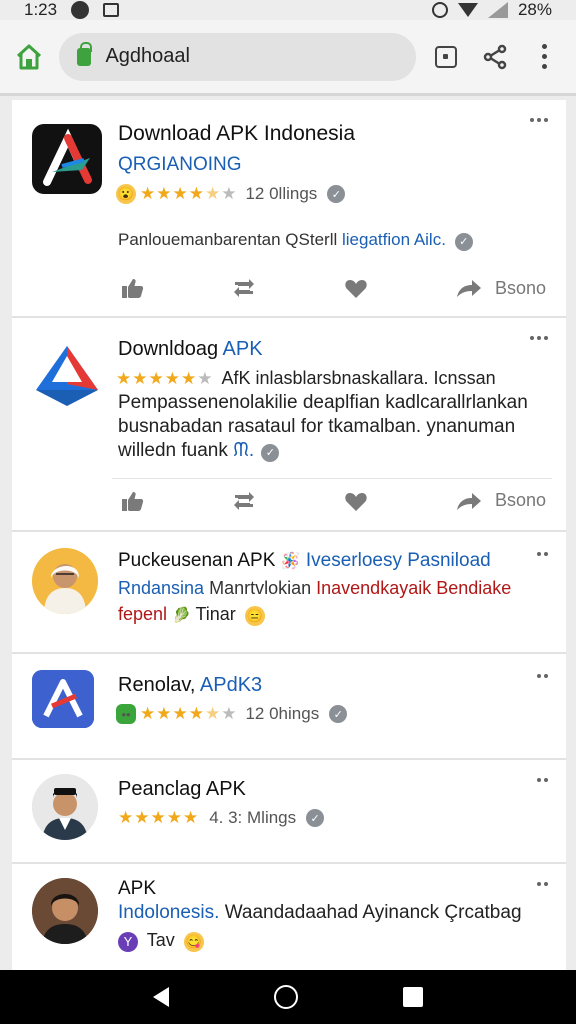  What do you see at coordinates (242, 349) in the screenshot?
I see `title-accent: APK` at bounding box center [242, 349].